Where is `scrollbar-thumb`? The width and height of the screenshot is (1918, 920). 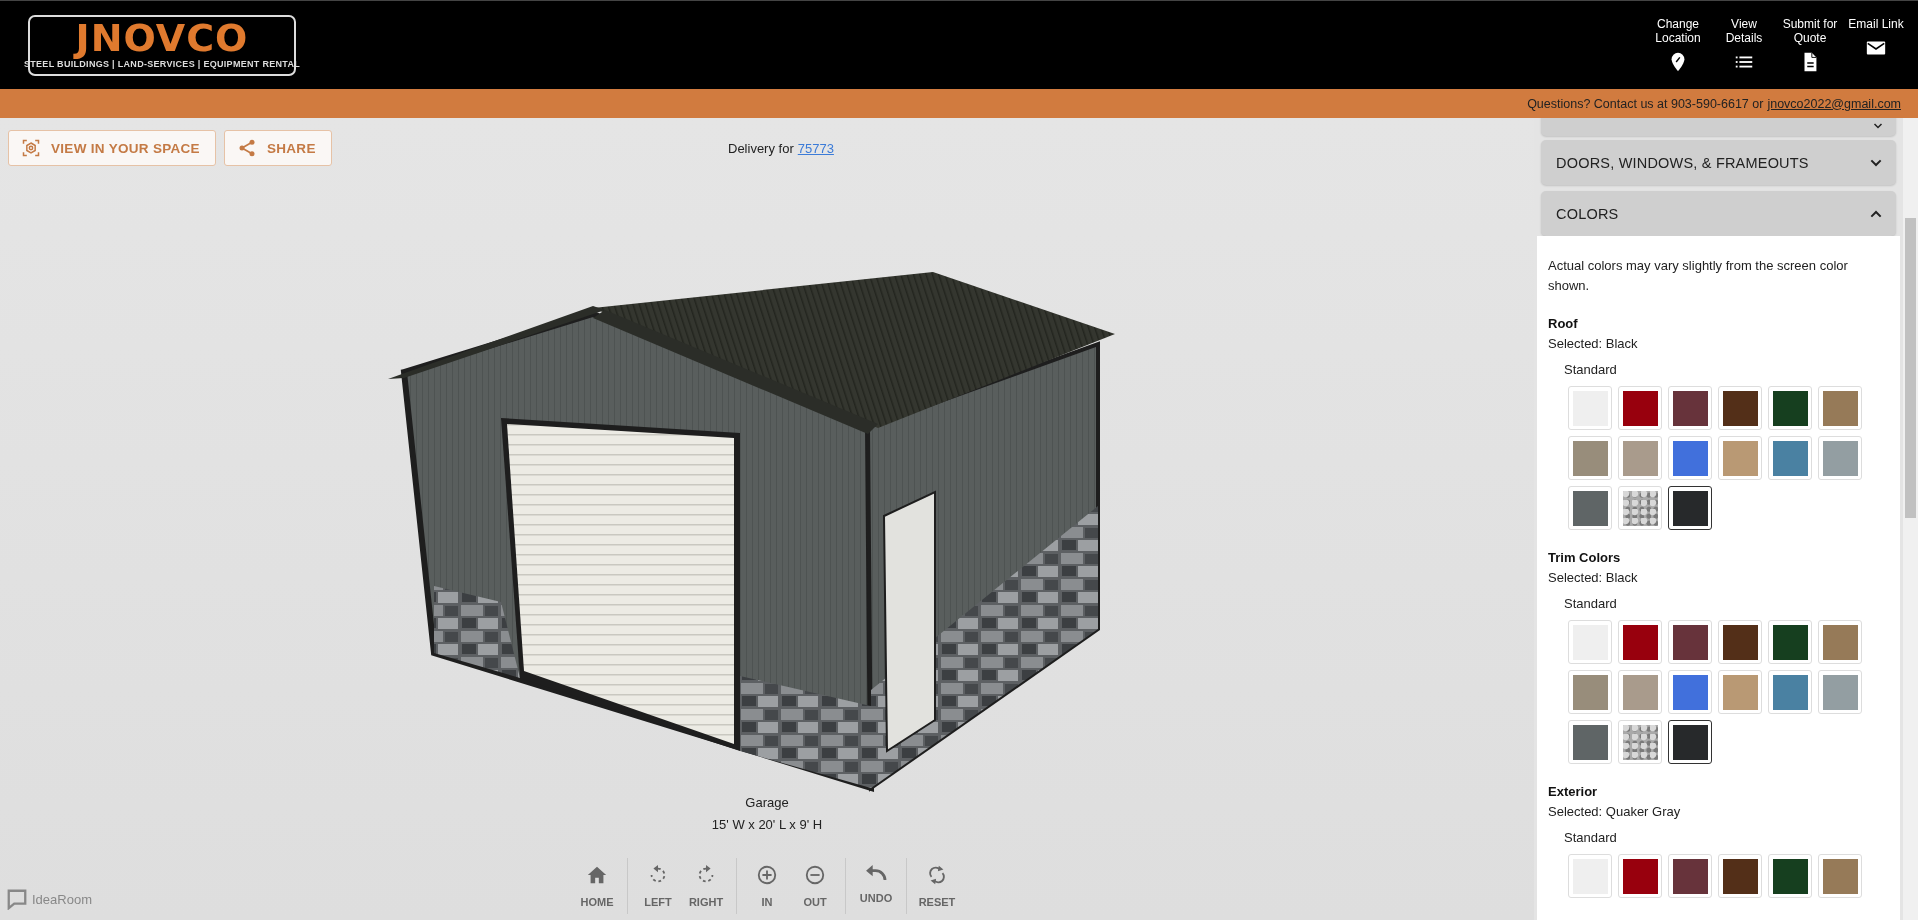 scrollbar-thumb is located at coordinates (1910, 368).